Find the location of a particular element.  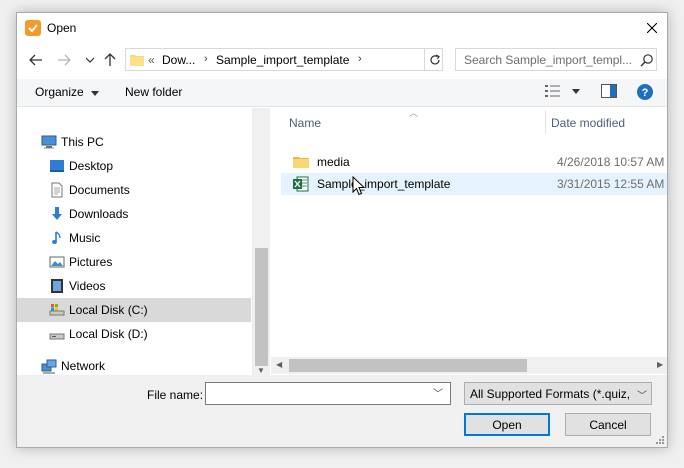

close-button is located at coordinates (652, 28).